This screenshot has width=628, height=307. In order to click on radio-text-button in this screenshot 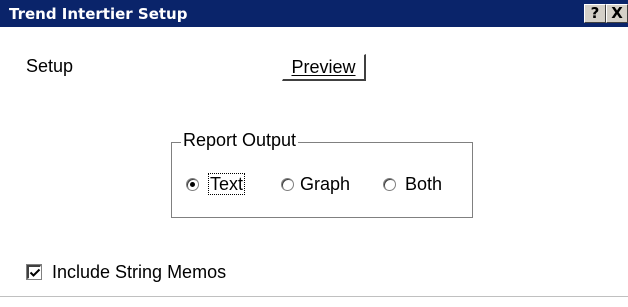, I will do `click(192, 184)`.